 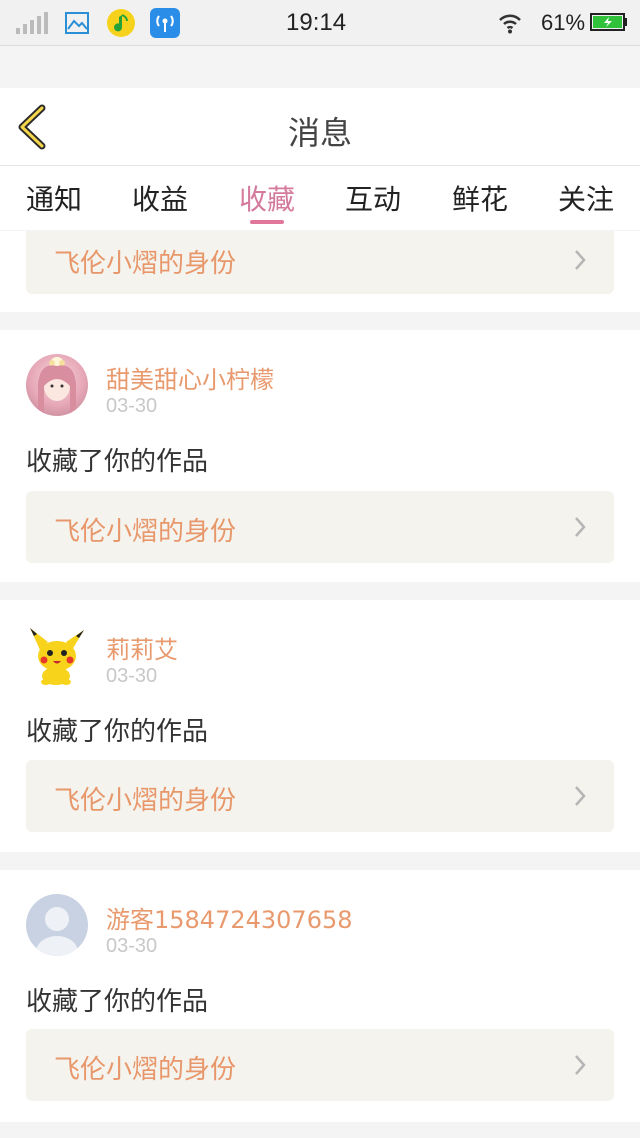 I want to click on username: 莉莉艾, so click(x=142, y=647).